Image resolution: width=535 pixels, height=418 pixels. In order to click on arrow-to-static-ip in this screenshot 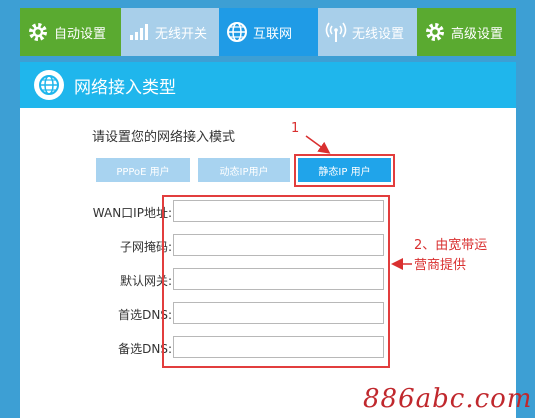, I will do `click(318, 144)`.